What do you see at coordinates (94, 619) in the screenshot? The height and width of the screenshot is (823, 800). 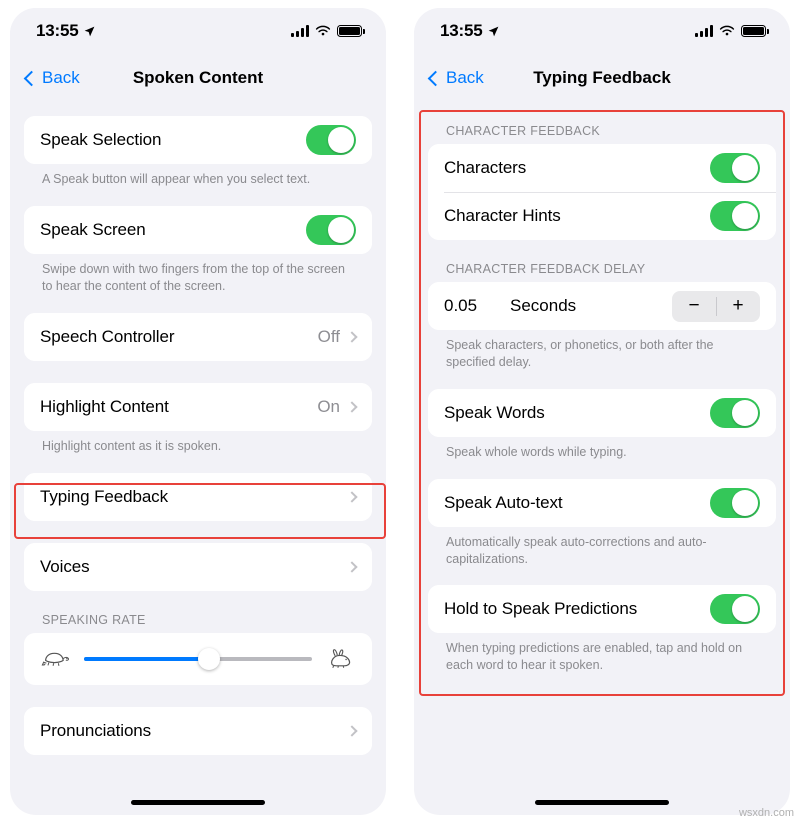 I see `section-header-speaking-rate: SPEAKING RATE` at bounding box center [94, 619].